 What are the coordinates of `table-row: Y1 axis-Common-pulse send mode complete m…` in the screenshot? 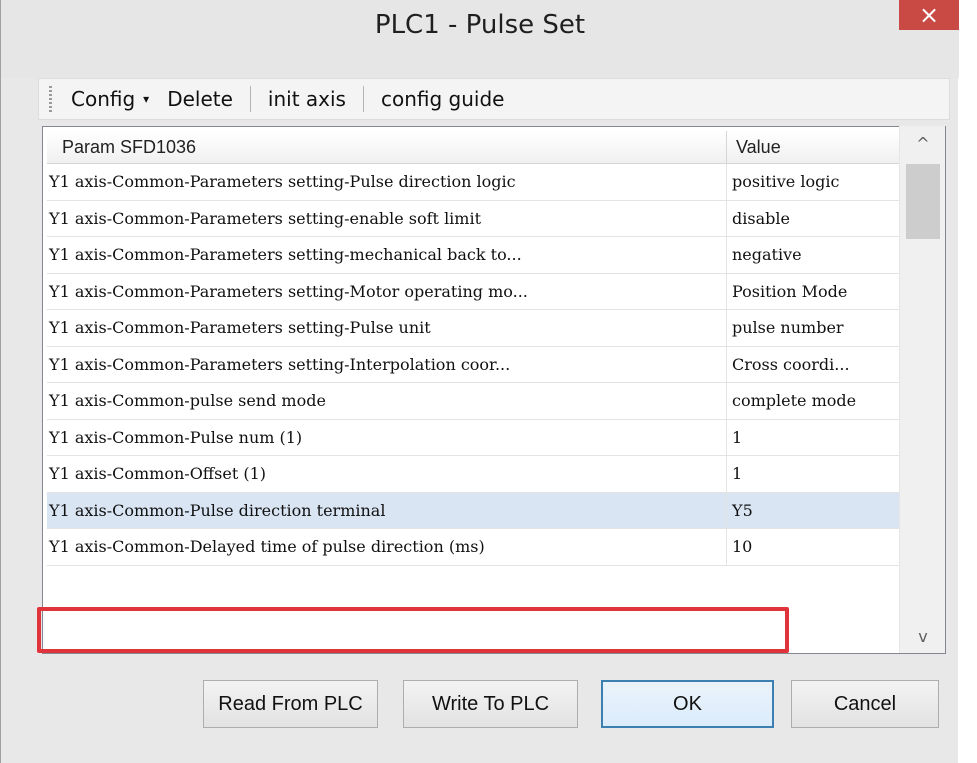 It's located at (496, 401).